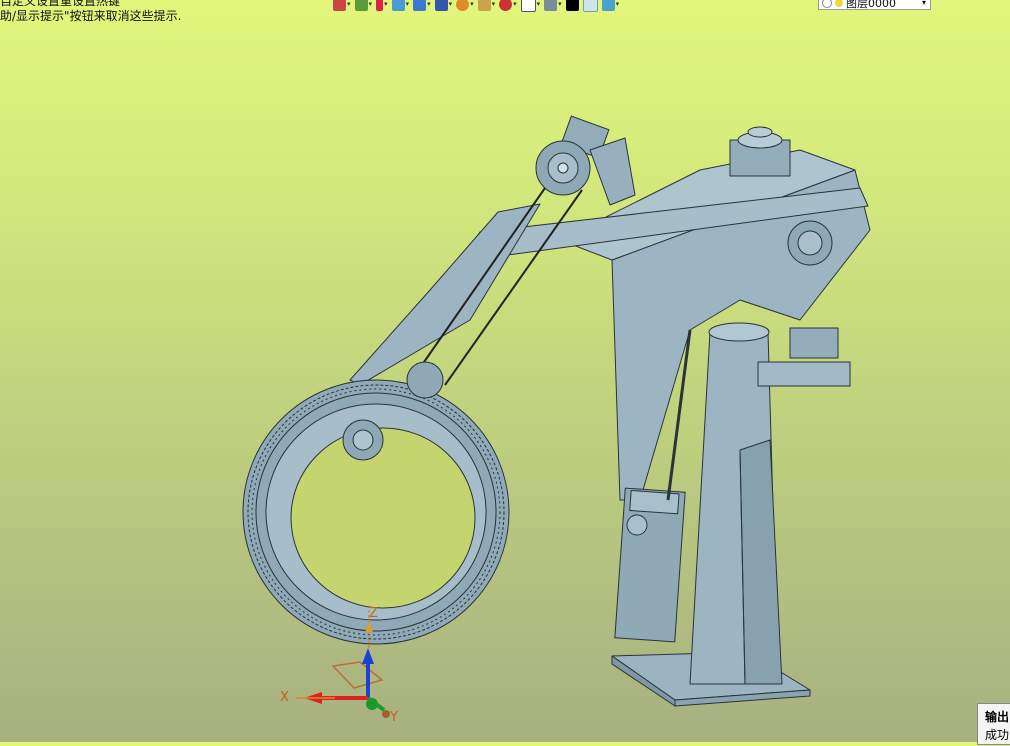  What do you see at coordinates (827, 4) in the screenshot?
I see `bulb-icon` at bounding box center [827, 4].